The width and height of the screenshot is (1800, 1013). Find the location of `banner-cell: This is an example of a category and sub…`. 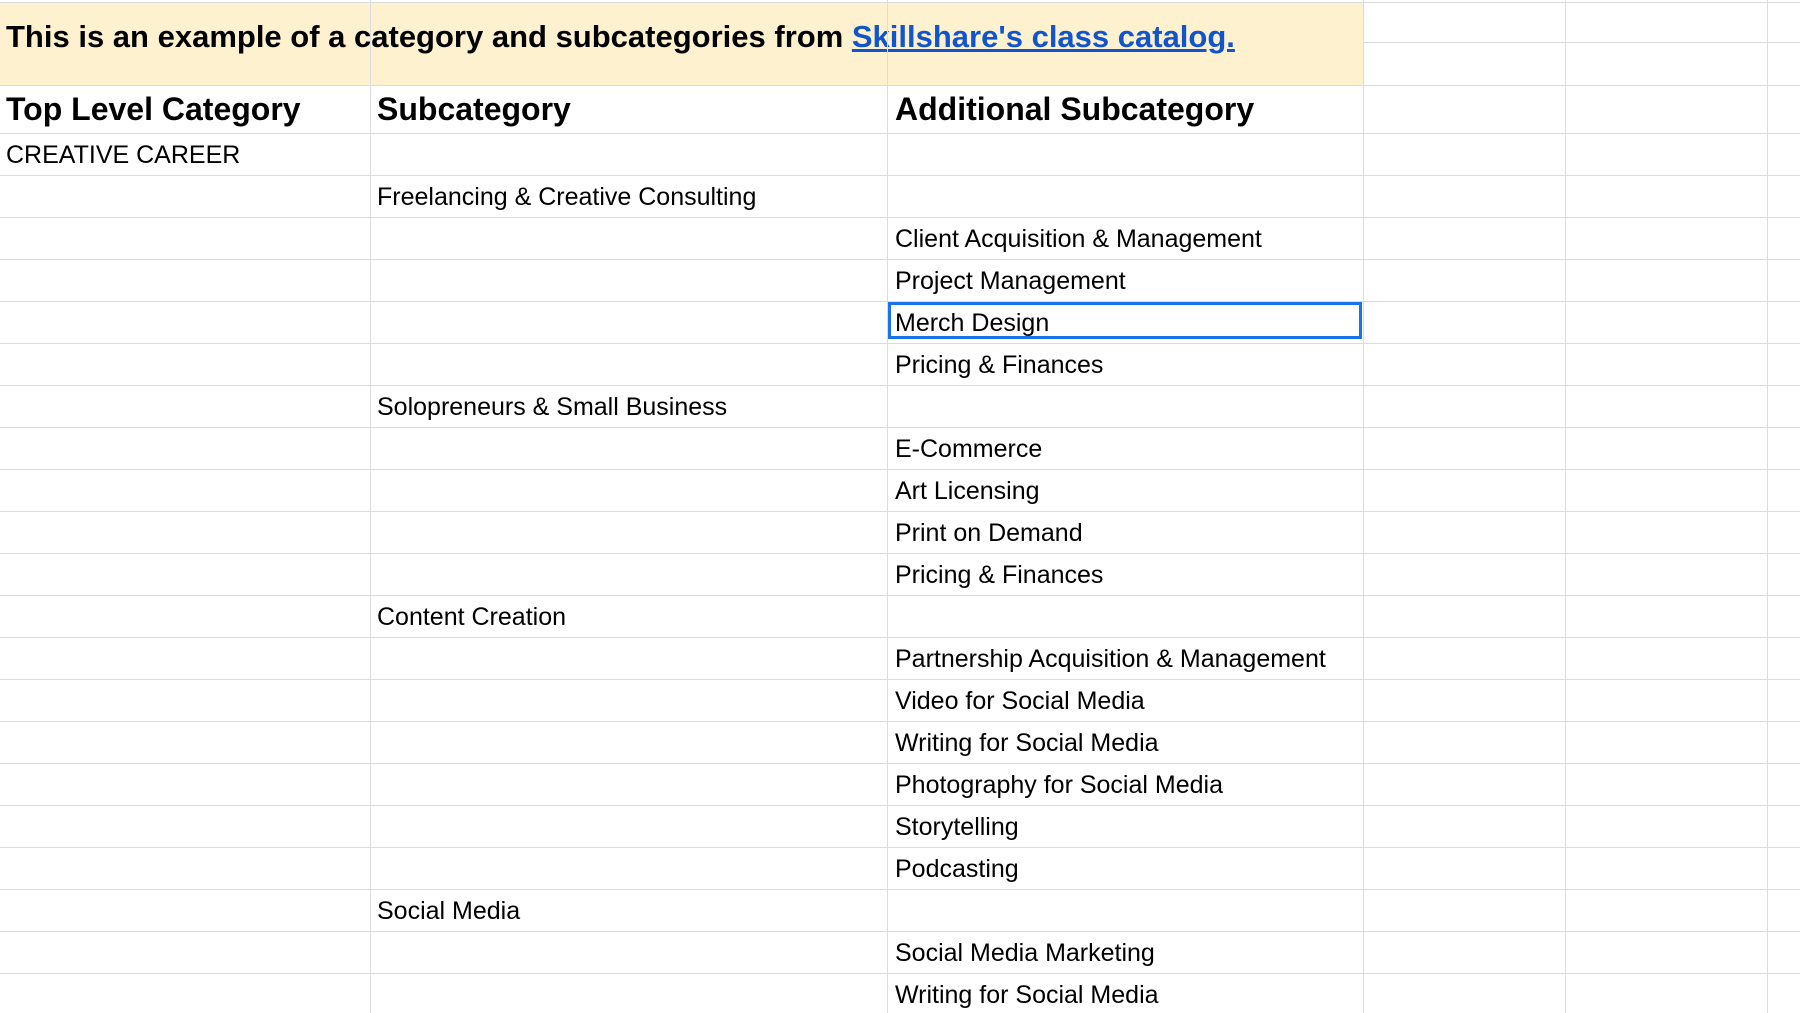

banner-cell: This is an example of a category and sub… is located at coordinates (681, 44).